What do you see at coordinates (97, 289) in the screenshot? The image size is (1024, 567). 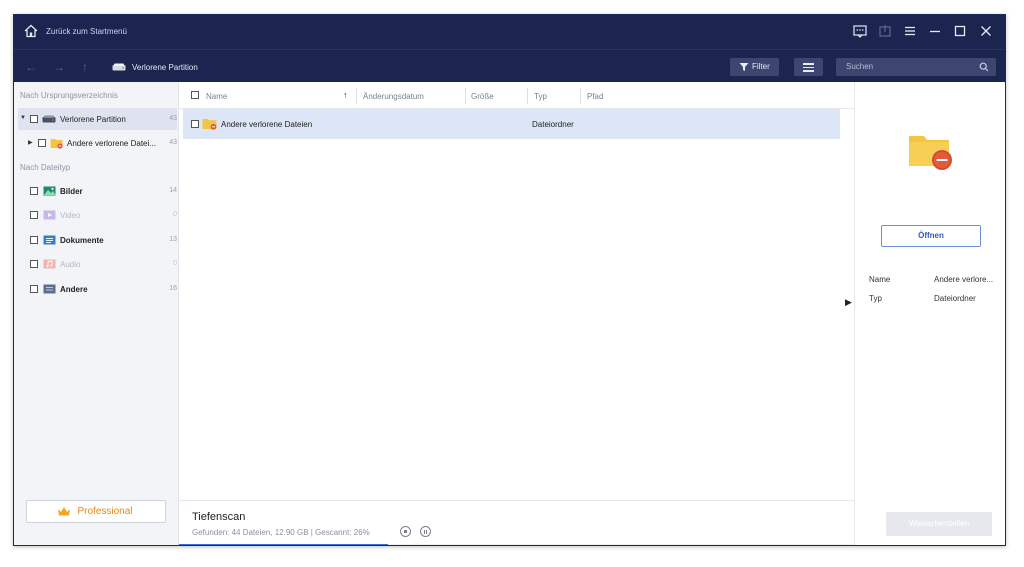 I see `type-item-other: Andere 16` at bounding box center [97, 289].